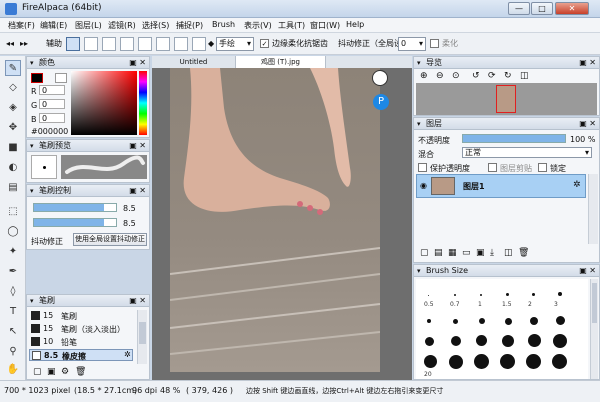  I want to click on menu-snap: 捕捉(P), so click(189, 25).